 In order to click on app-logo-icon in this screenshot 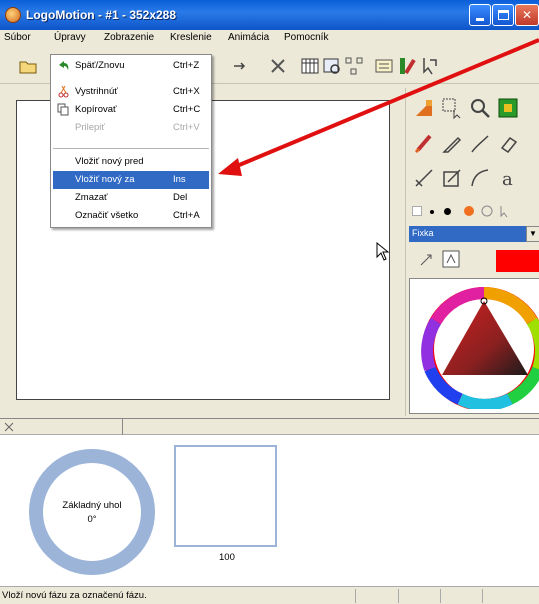, I will do `click(13, 15)`.